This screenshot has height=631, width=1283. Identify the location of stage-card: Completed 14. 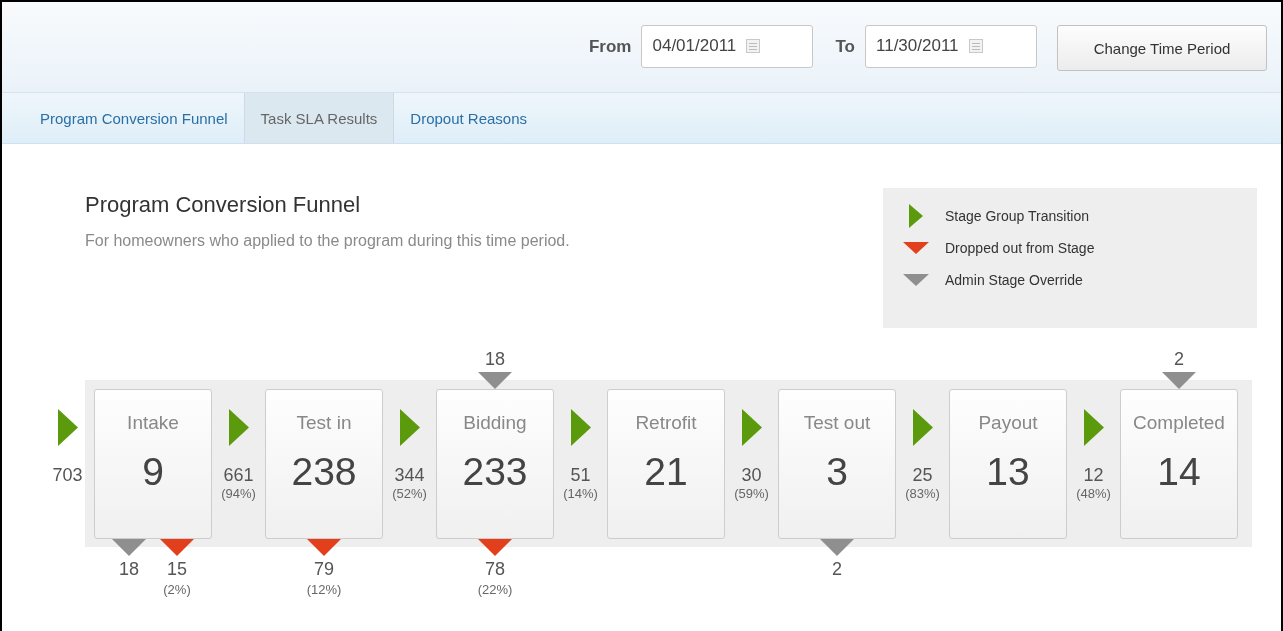
(1179, 464).